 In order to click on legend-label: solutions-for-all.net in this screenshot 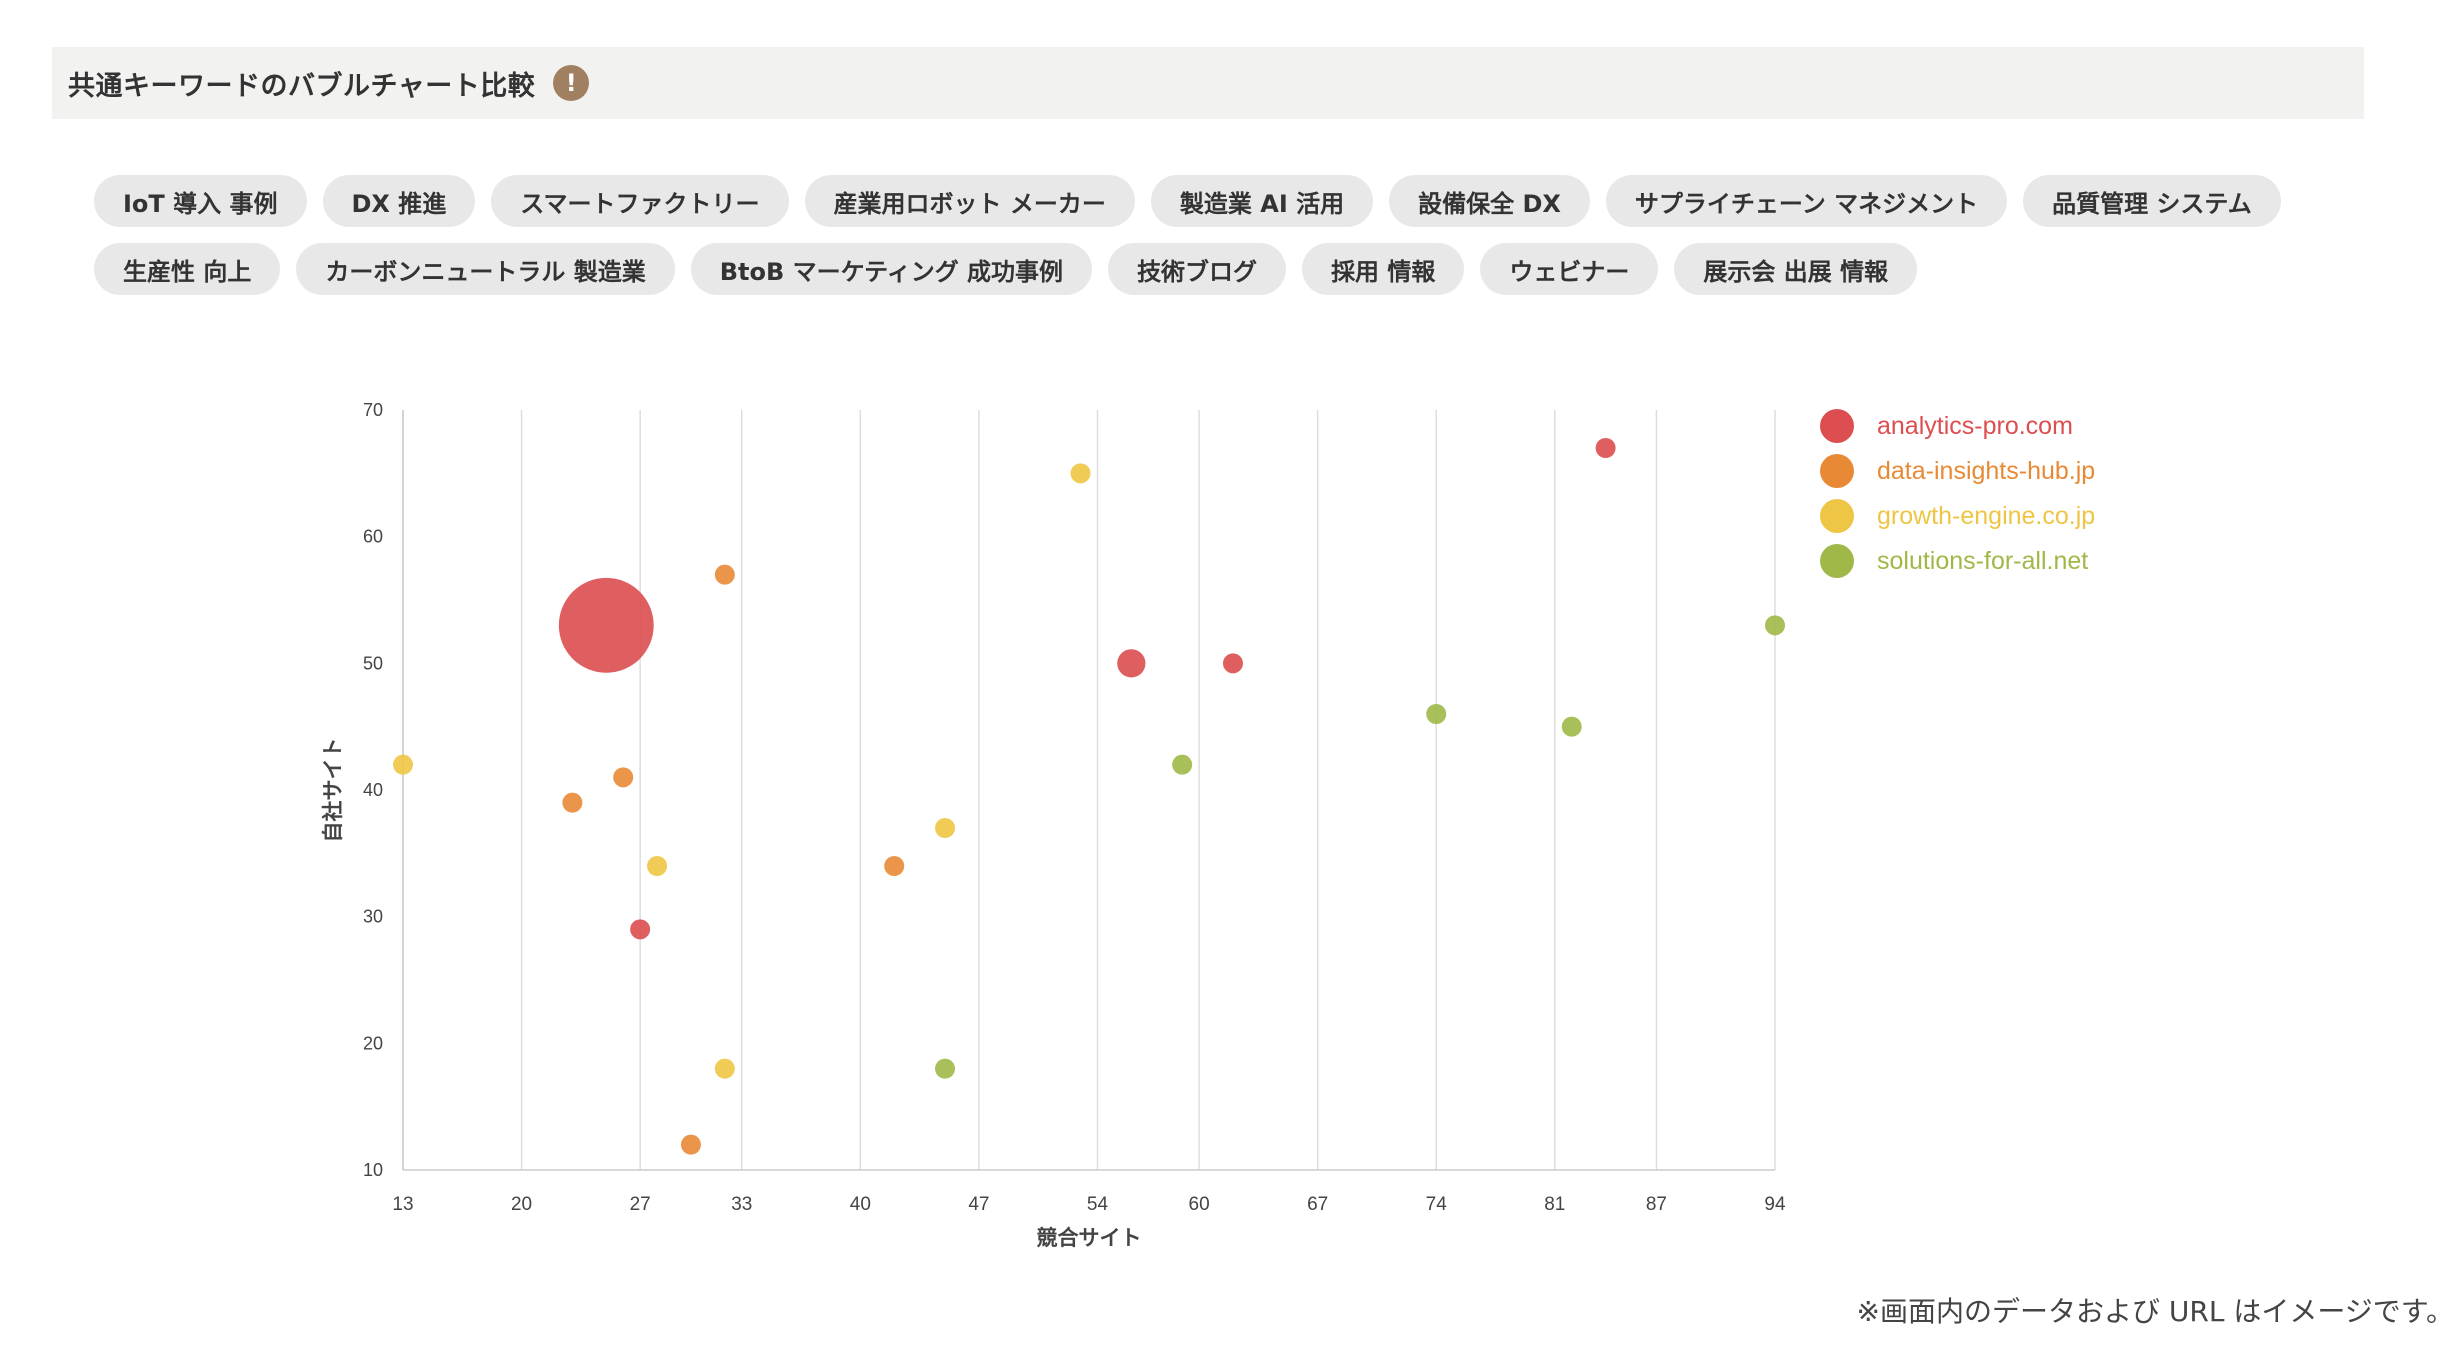, I will do `click(1982, 561)`.